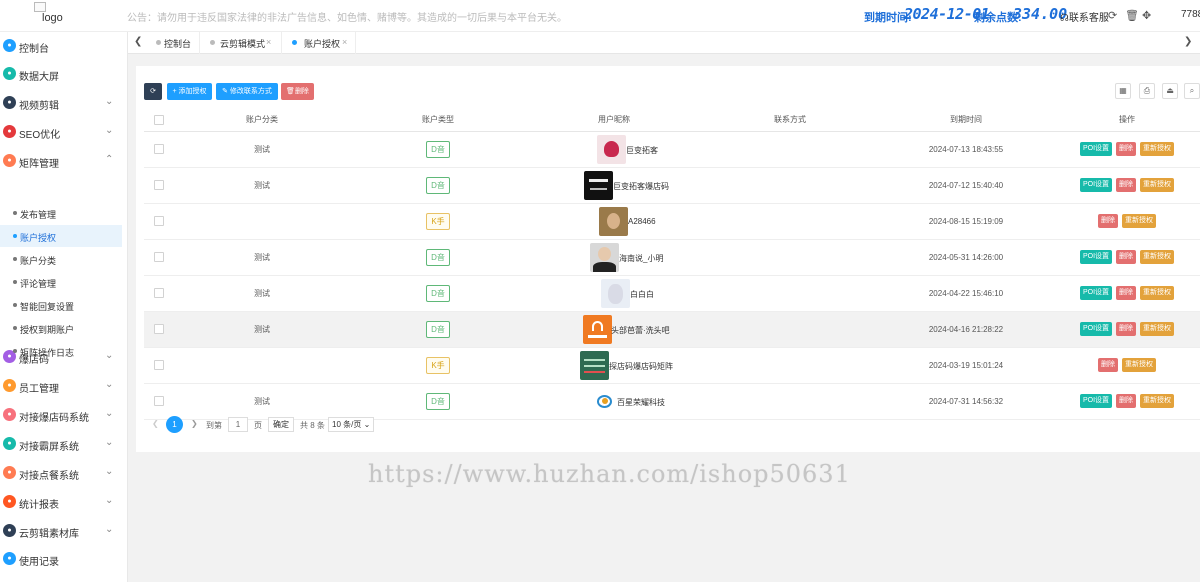 The image size is (1200, 582). Describe the element at coordinates (1192, 91) in the screenshot. I see `search-button: ⌕` at that location.